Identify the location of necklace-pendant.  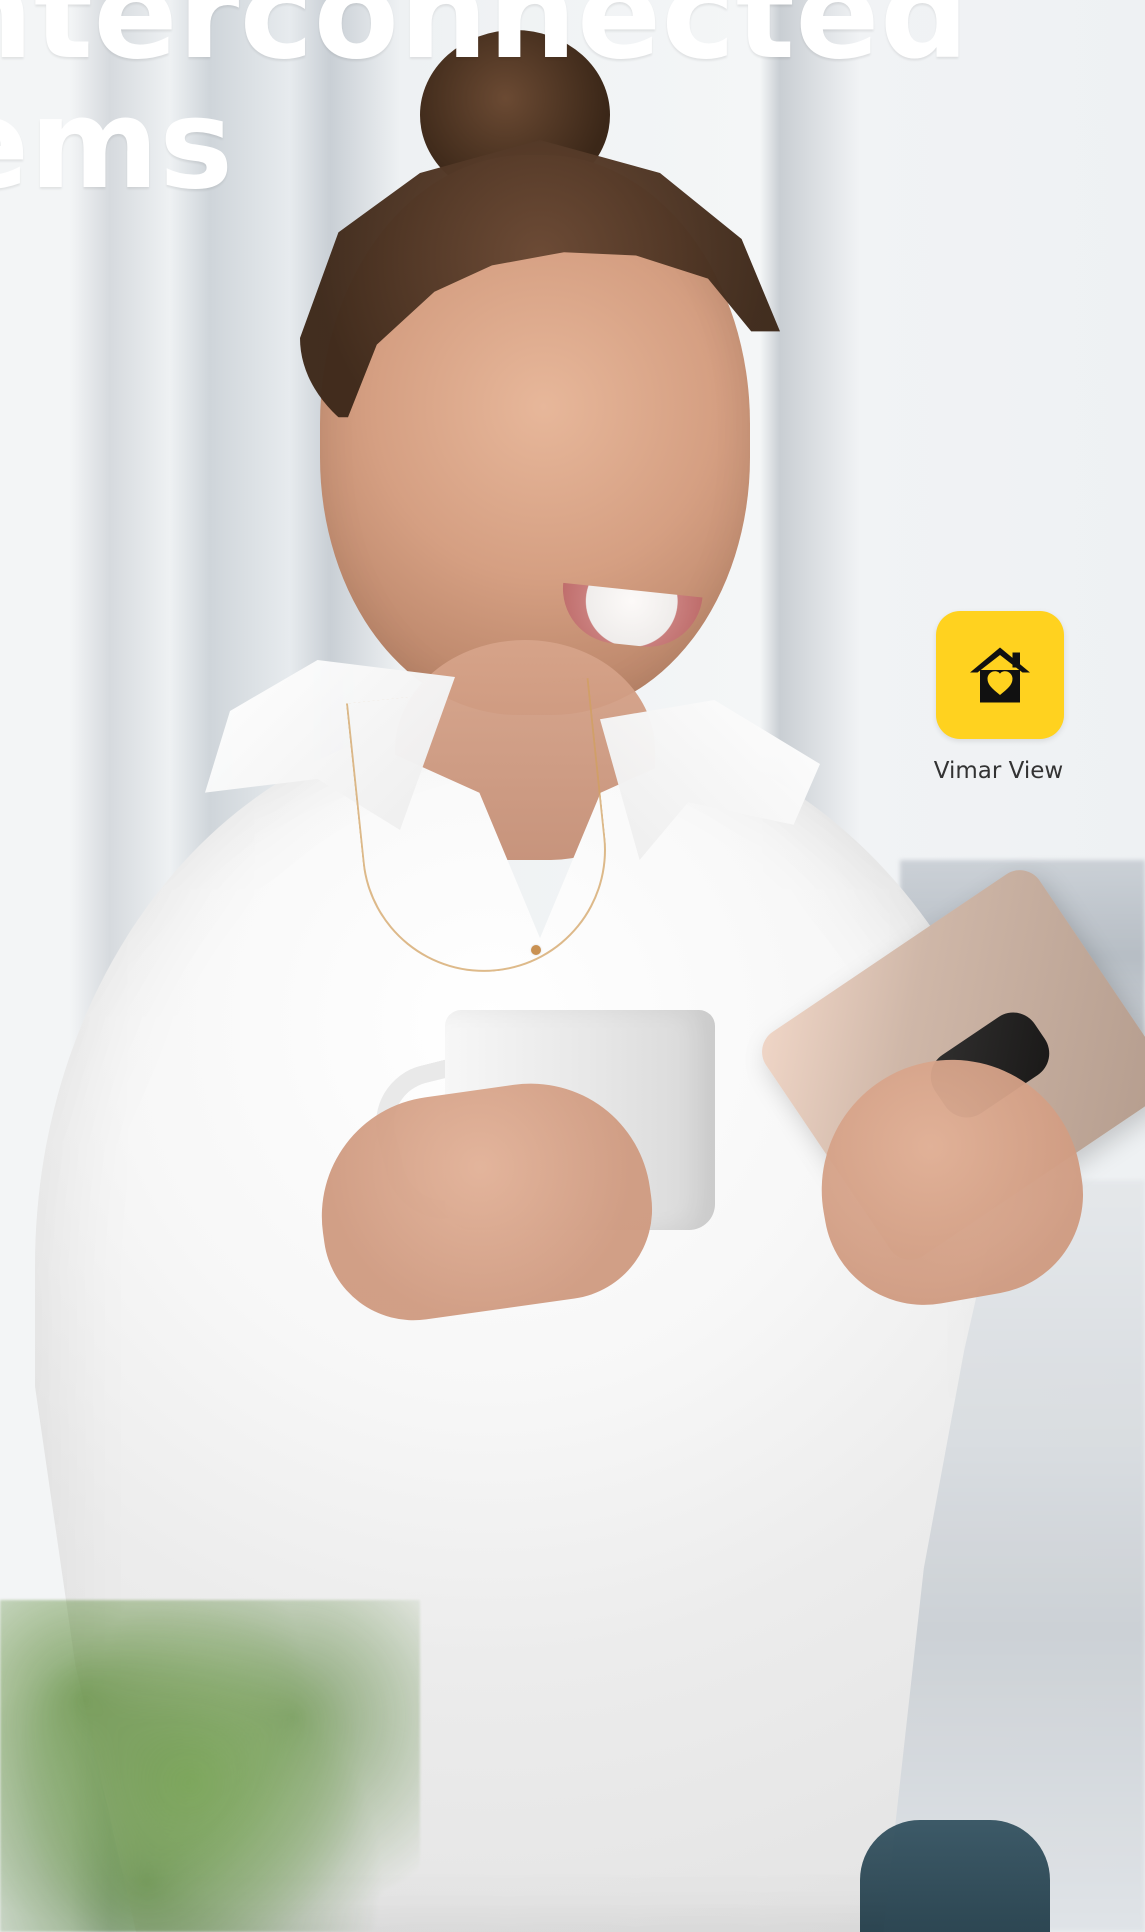
(536, 950).